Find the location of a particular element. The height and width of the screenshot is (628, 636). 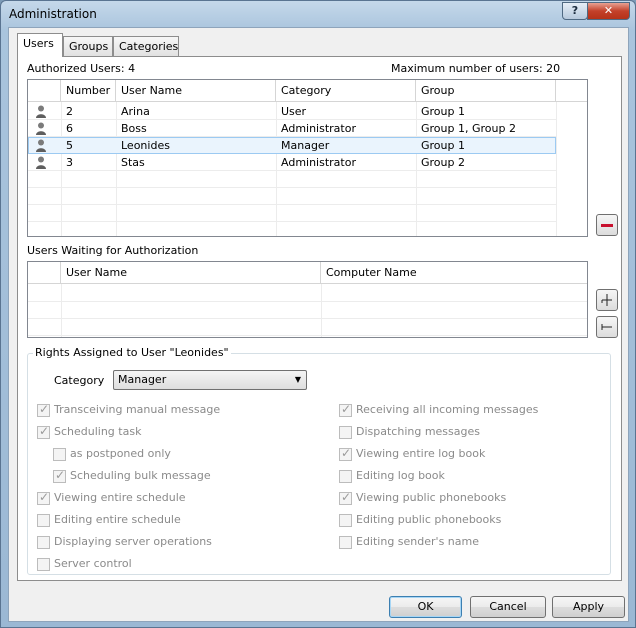

ok-button: OK is located at coordinates (425, 607).